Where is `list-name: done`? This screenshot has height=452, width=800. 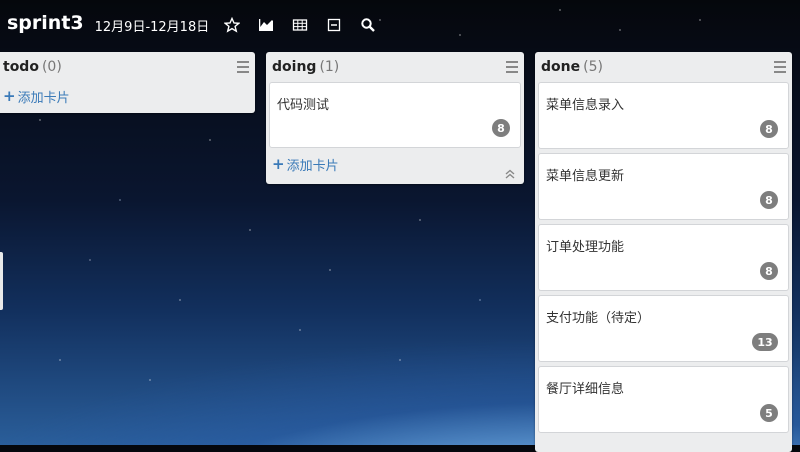 list-name: done is located at coordinates (560, 67).